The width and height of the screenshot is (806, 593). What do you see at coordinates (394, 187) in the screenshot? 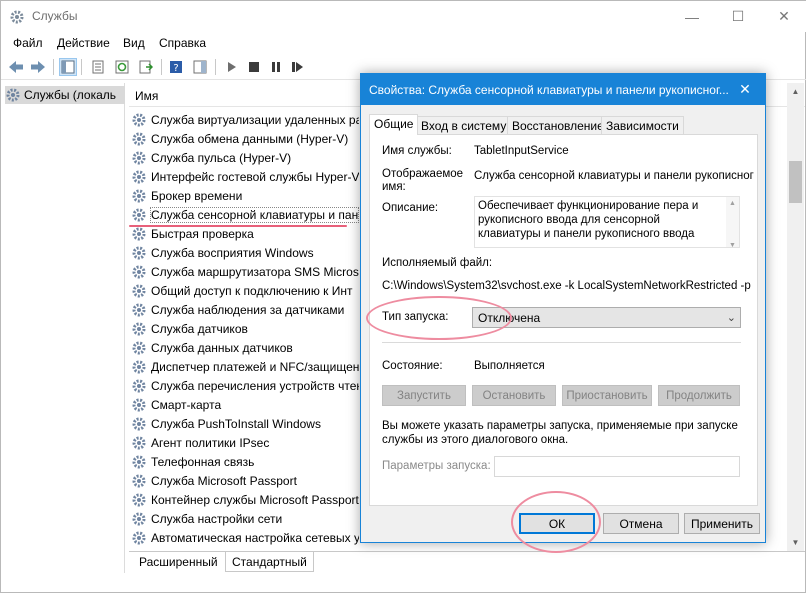
I see `display-name-label-2: имя:` at bounding box center [394, 187].